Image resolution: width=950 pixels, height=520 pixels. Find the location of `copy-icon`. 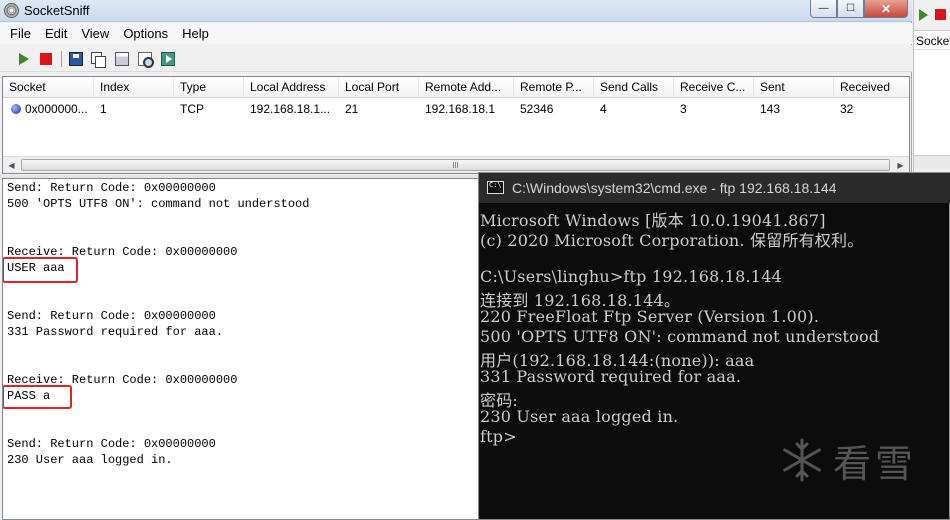

copy-icon is located at coordinates (98, 60).